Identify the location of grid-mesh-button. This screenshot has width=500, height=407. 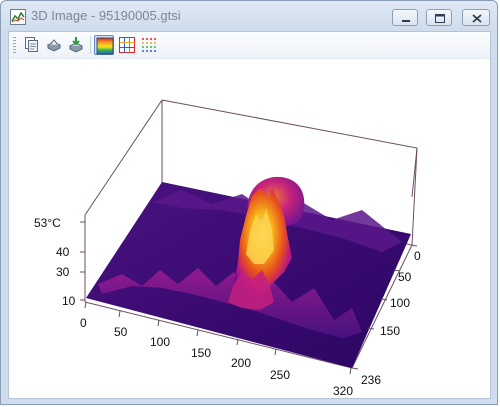
(127, 45).